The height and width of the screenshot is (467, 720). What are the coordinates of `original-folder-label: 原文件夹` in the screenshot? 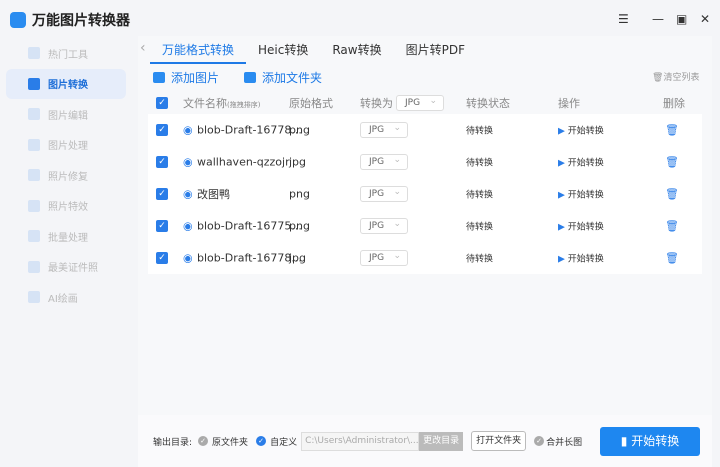 It's located at (230, 442).